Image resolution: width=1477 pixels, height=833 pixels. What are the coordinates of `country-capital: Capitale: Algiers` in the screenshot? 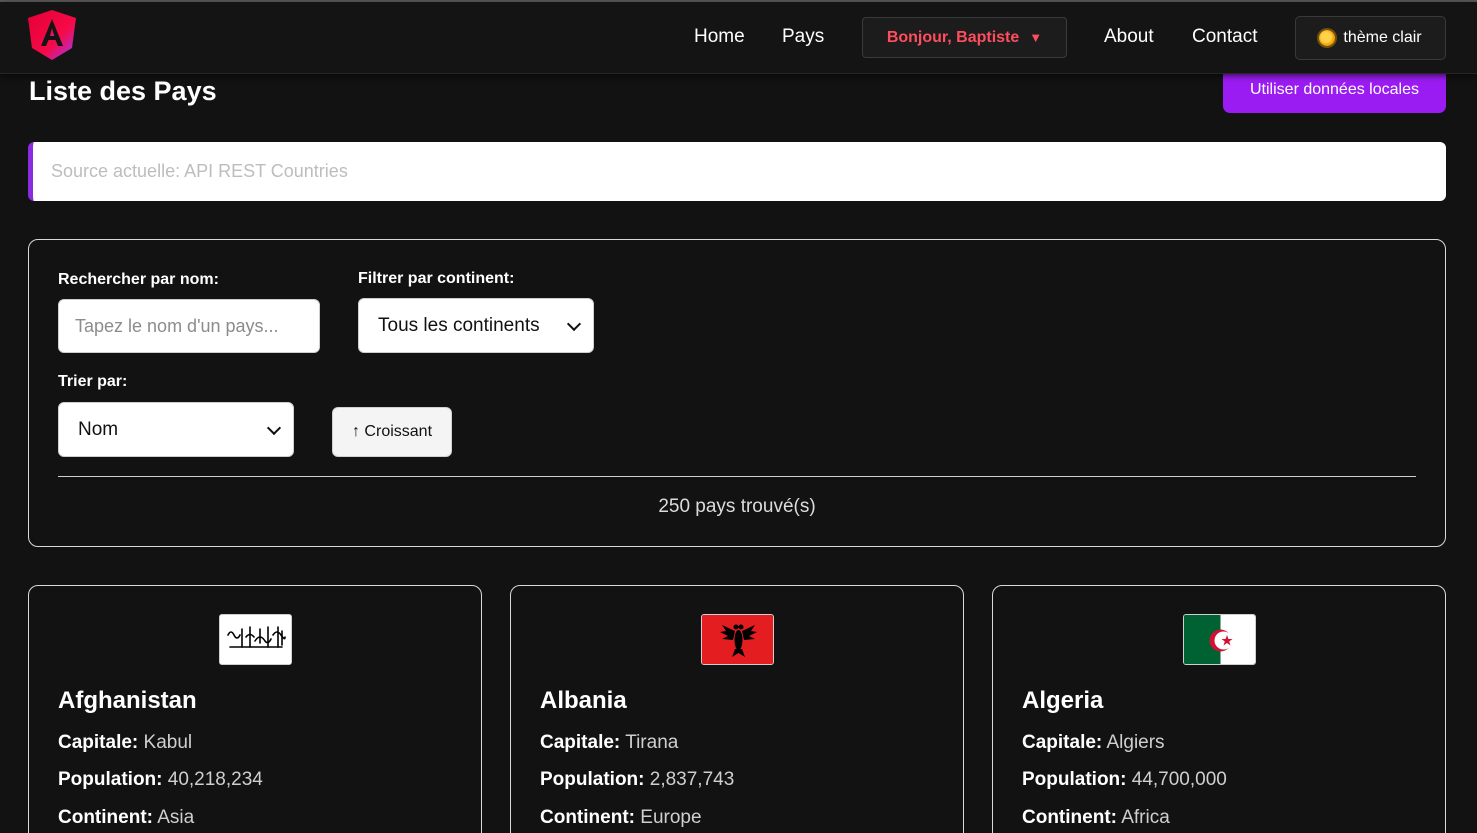 It's located at (1093, 743).